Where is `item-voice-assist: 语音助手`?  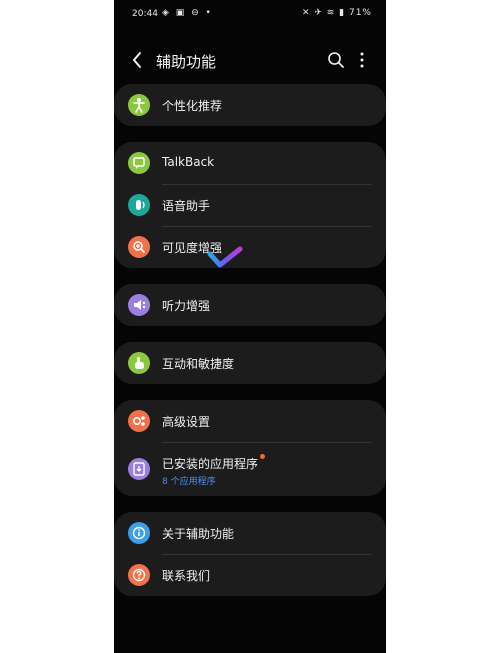 item-voice-assist: 语音助手 is located at coordinates (250, 205).